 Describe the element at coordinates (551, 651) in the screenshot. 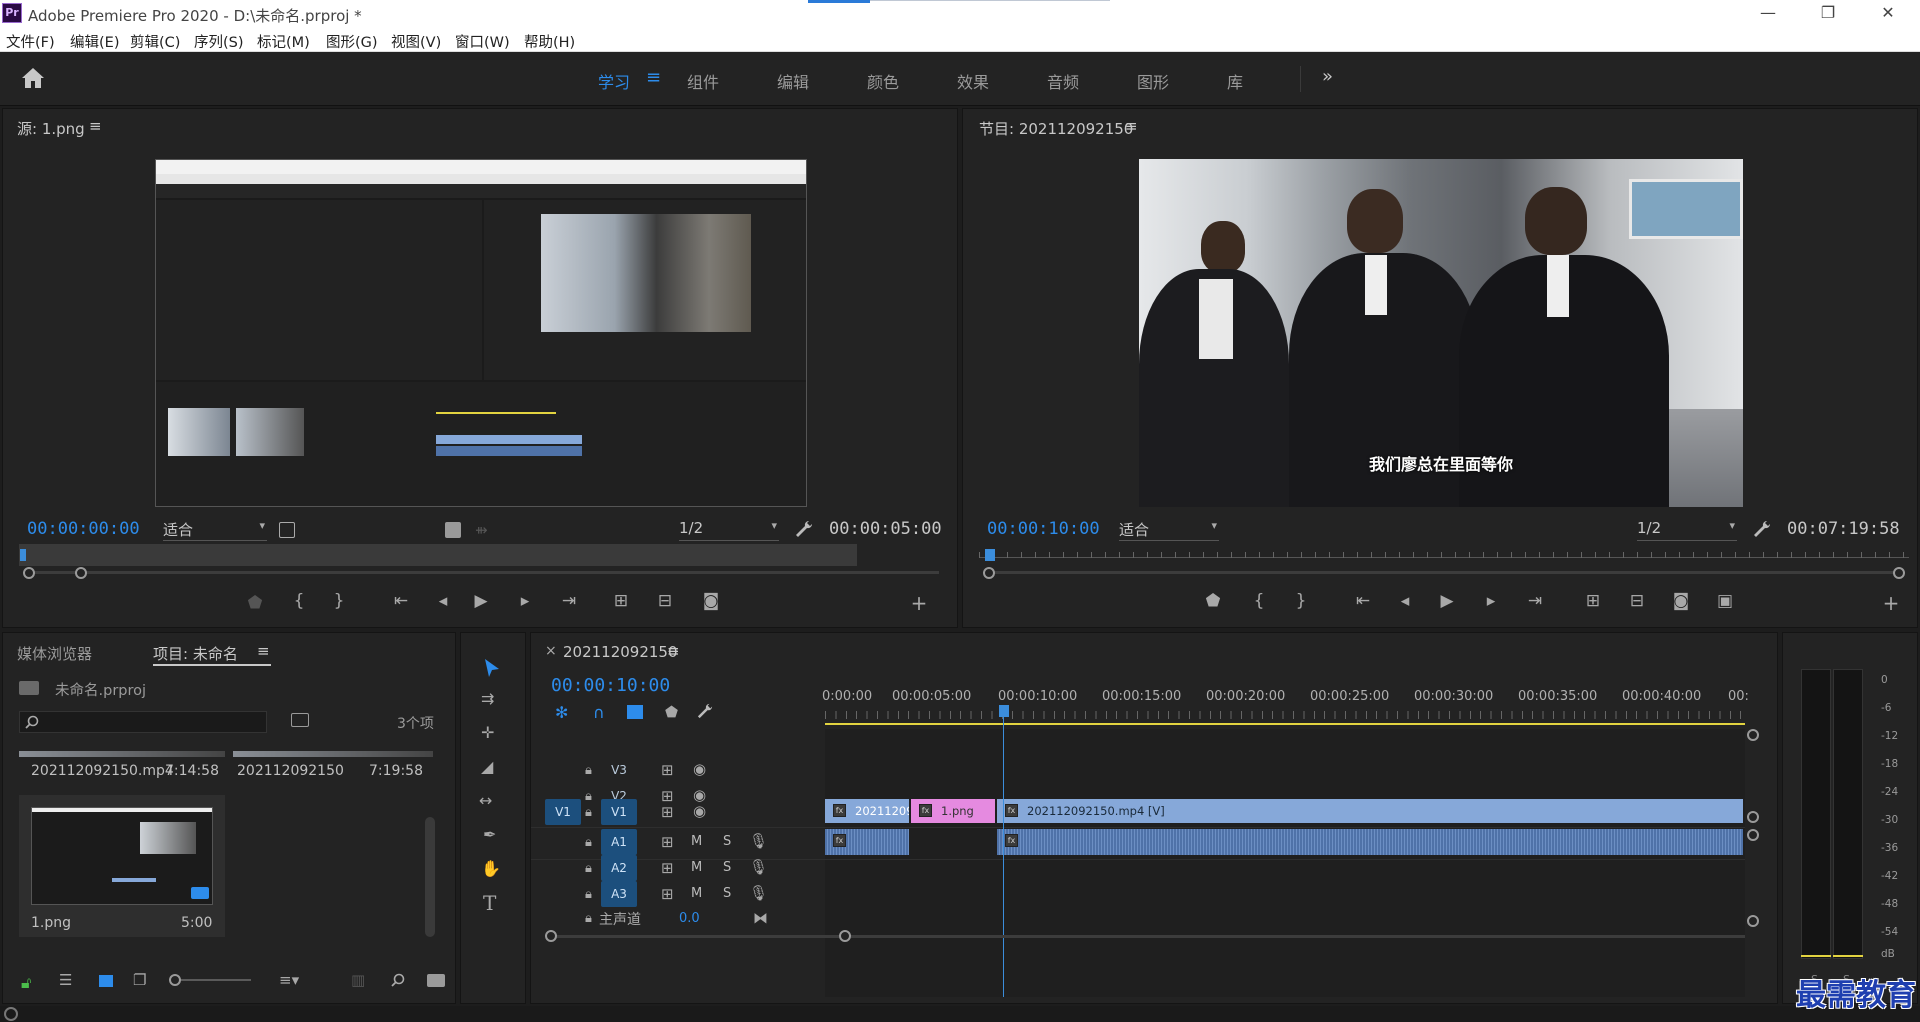

I see `close-sequence-icon: ×` at that location.